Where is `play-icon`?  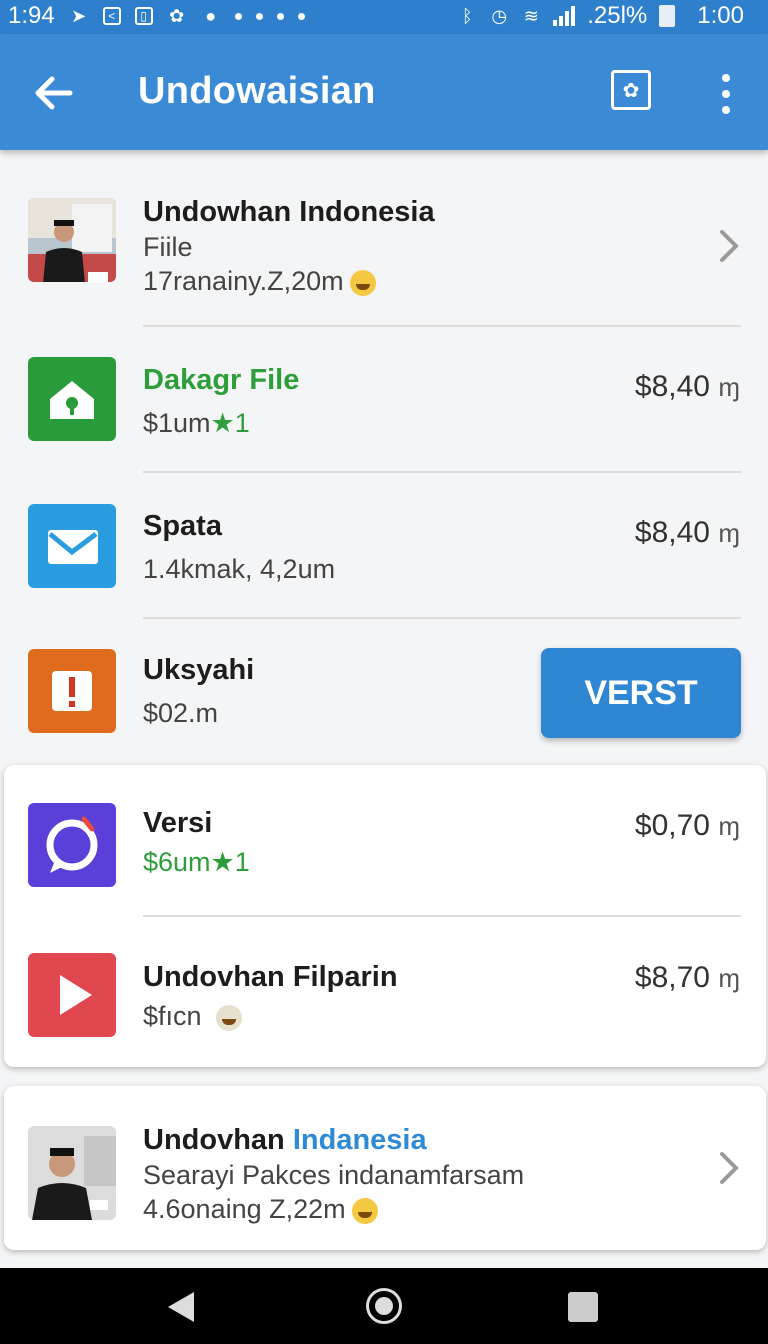
play-icon is located at coordinates (72, 995).